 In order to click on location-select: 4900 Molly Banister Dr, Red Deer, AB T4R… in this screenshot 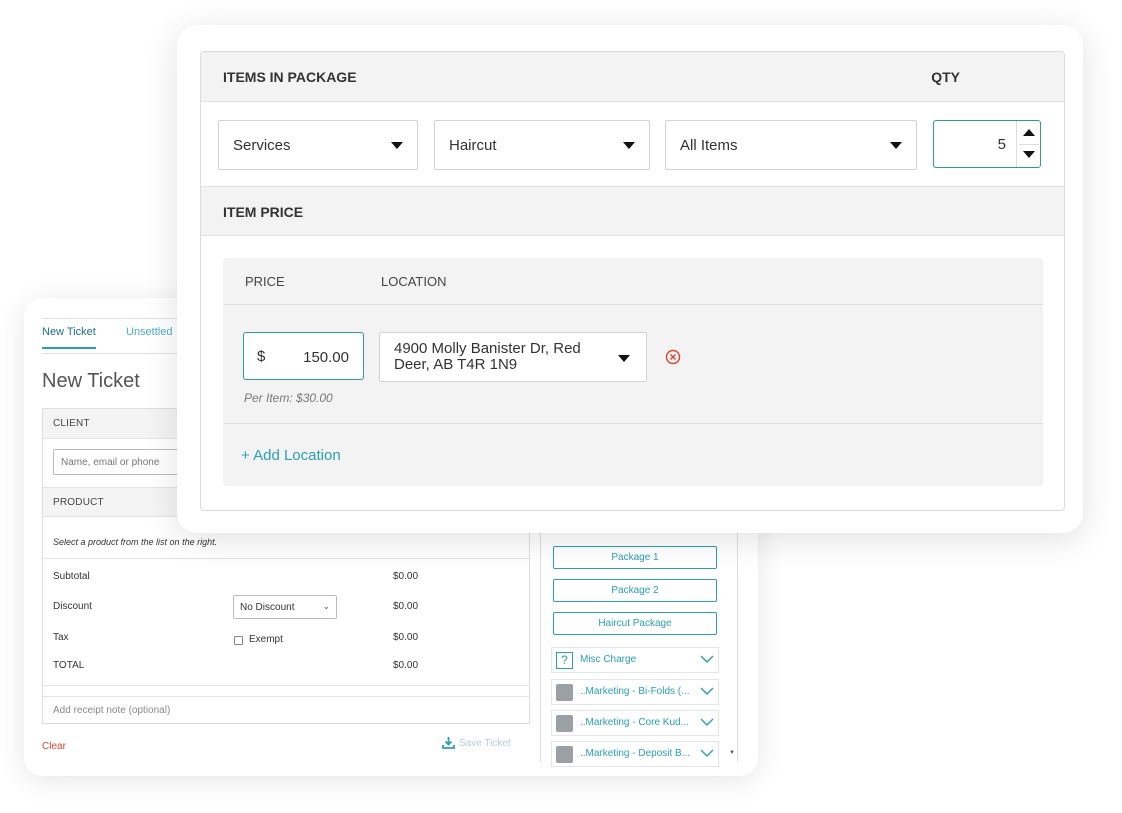, I will do `click(513, 357)`.